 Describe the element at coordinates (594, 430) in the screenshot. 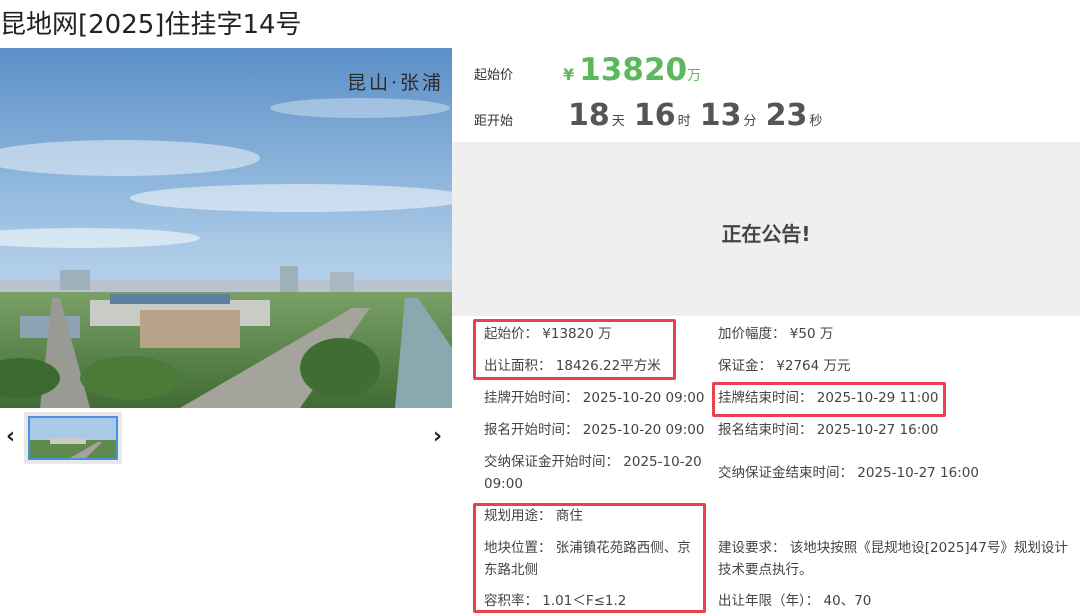

I see `detail-registration-start: 报名开始时间： 2025-10-20 09:00` at that location.